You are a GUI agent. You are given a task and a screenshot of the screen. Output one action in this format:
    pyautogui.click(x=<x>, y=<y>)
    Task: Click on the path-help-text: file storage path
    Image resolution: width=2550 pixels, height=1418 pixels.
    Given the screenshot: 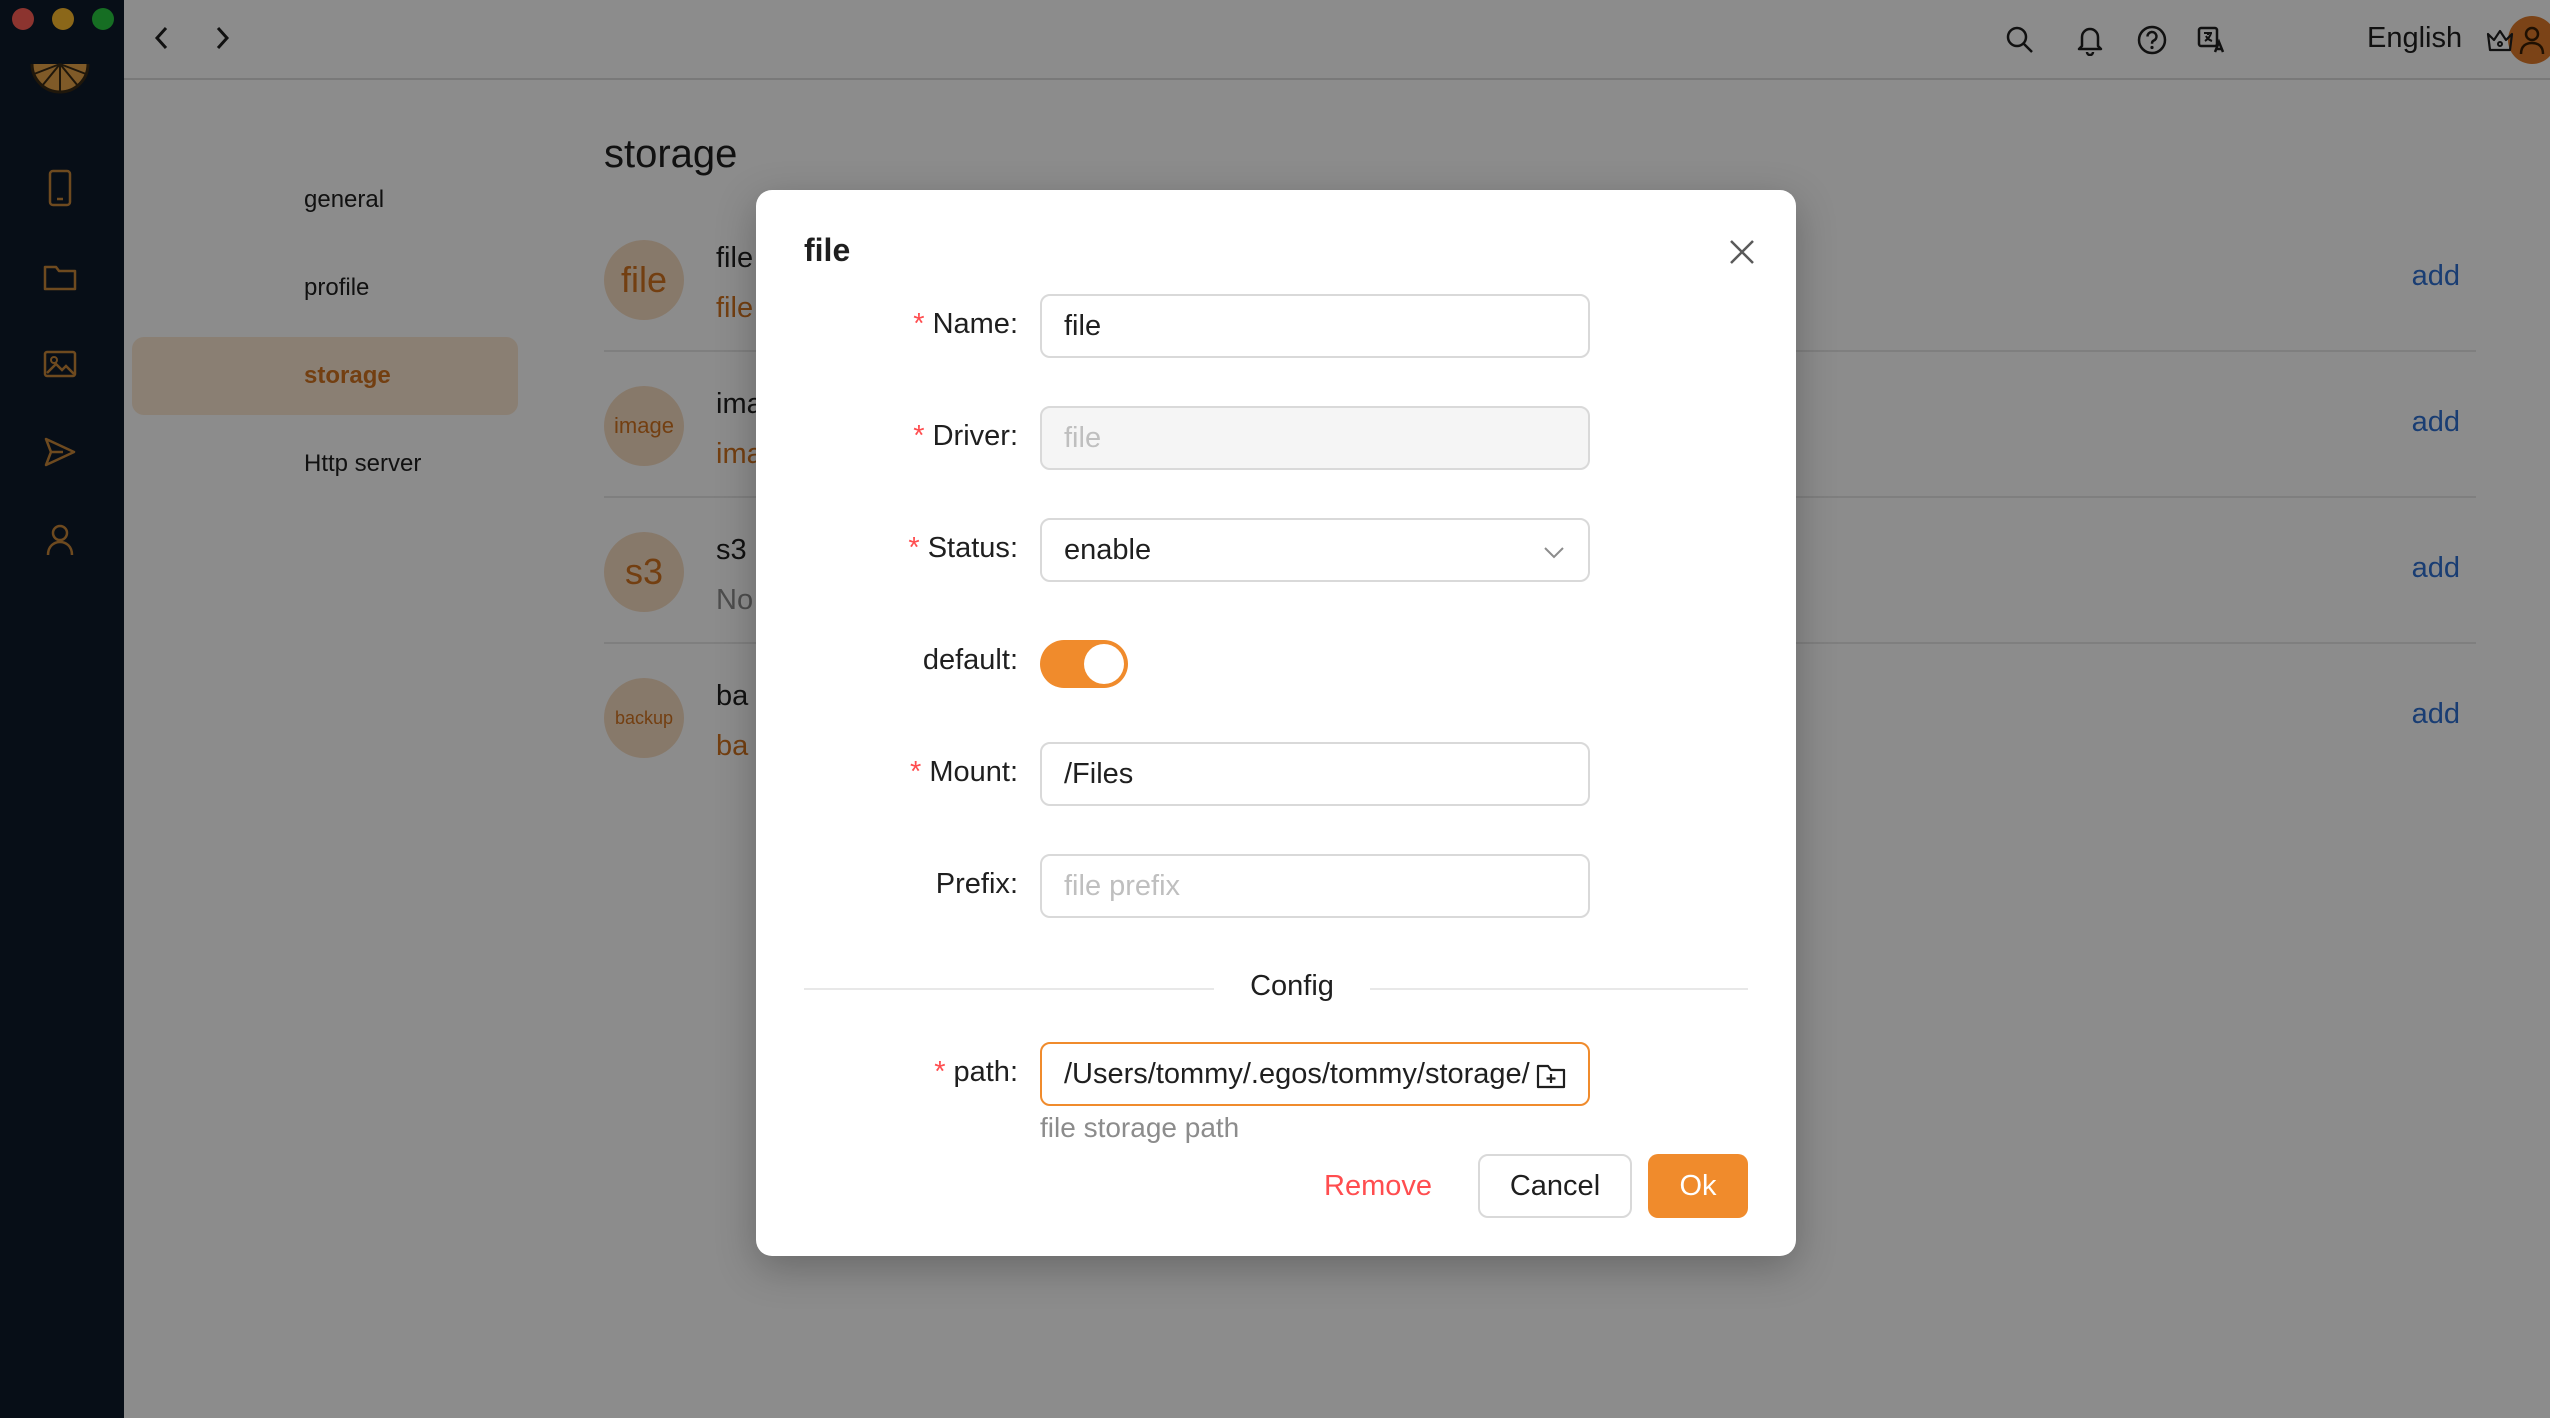 What is the action you would take?
    pyautogui.click(x=1140, y=1127)
    